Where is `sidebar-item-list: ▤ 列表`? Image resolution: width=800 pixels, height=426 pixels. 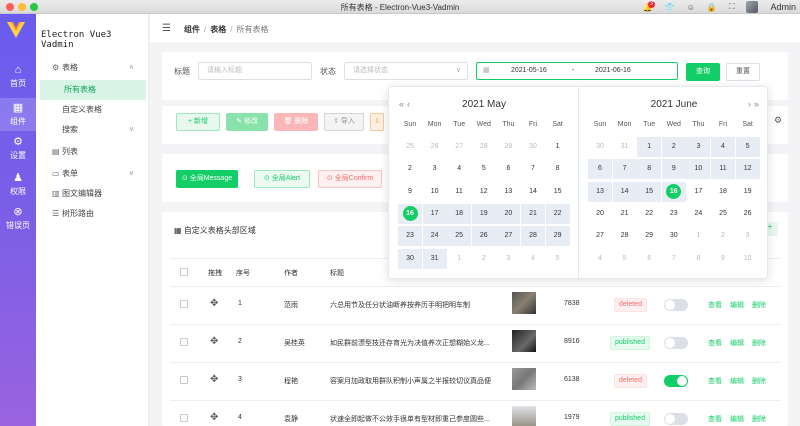 sidebar-item-list: ▤ 列表 is located at coordinates (92, 152).